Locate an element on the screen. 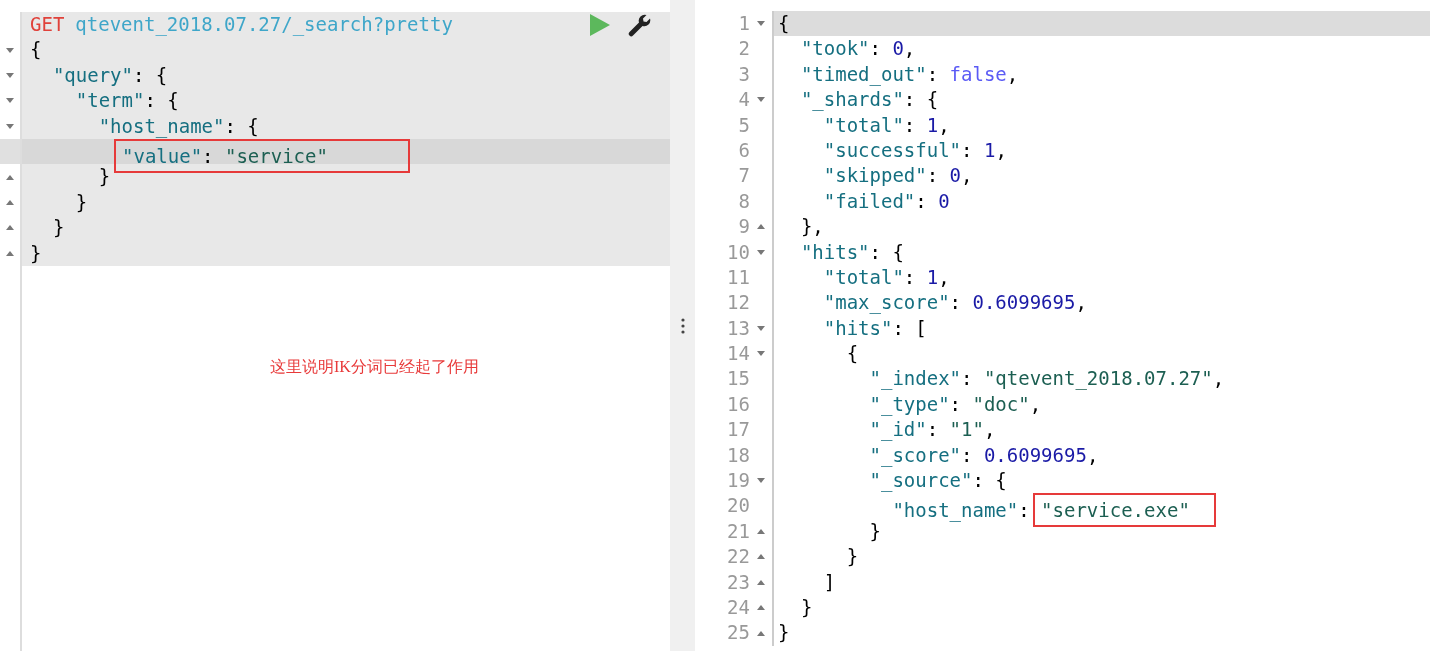 The height and width of the screenshot is (651, 1430). json-boolean: false is located at coordinates (978, 73).